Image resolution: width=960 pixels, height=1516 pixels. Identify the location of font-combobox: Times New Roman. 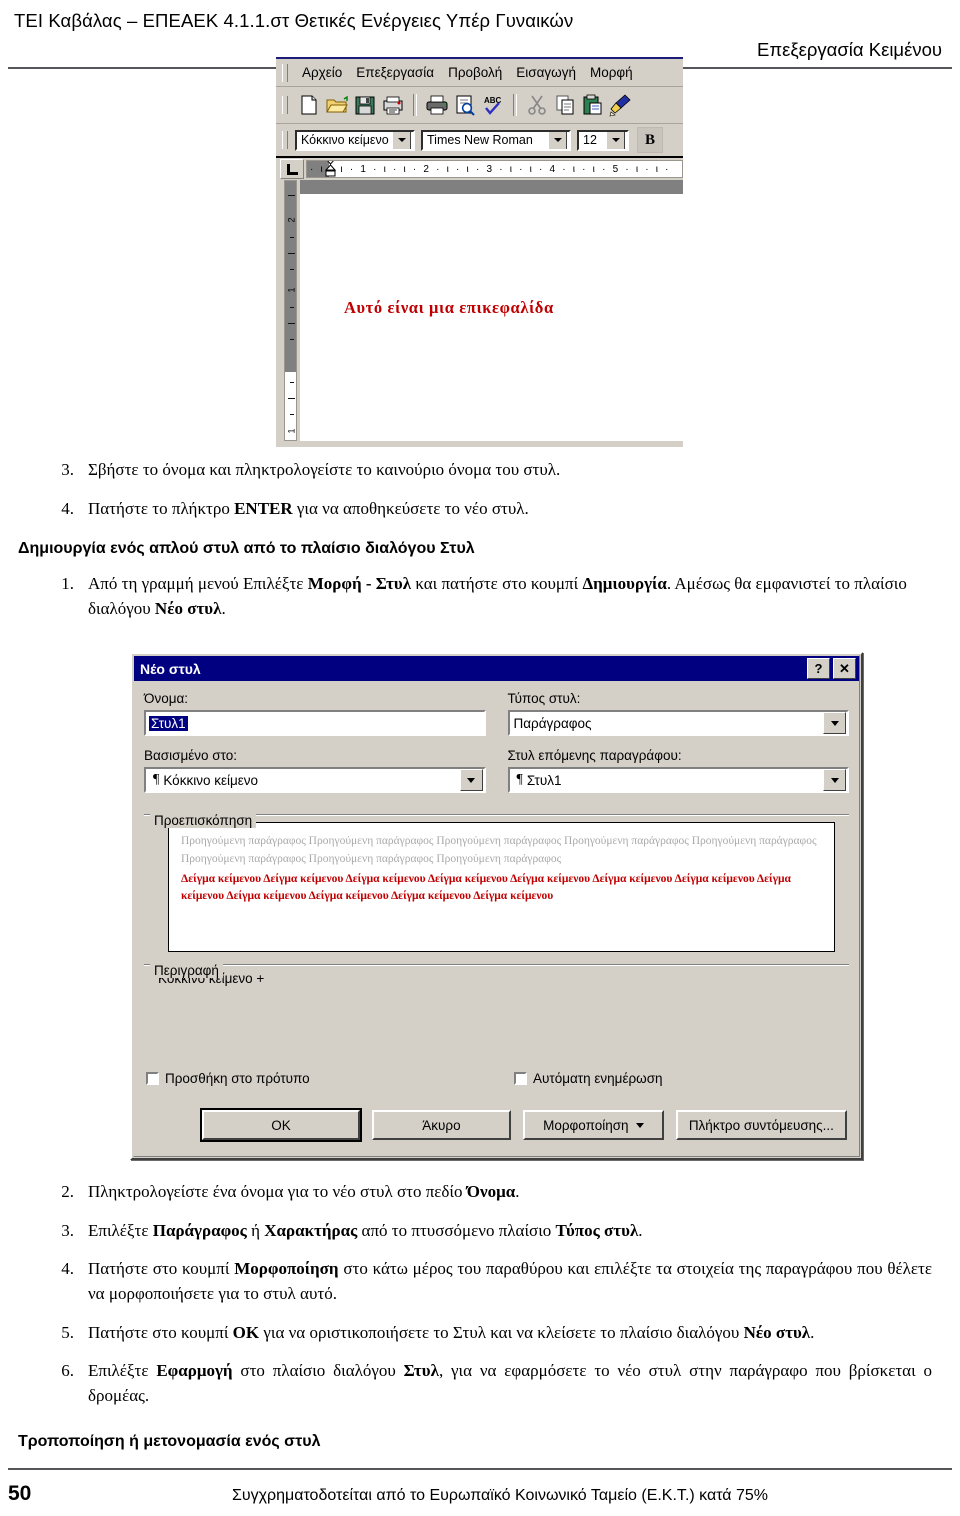
(496, 140).